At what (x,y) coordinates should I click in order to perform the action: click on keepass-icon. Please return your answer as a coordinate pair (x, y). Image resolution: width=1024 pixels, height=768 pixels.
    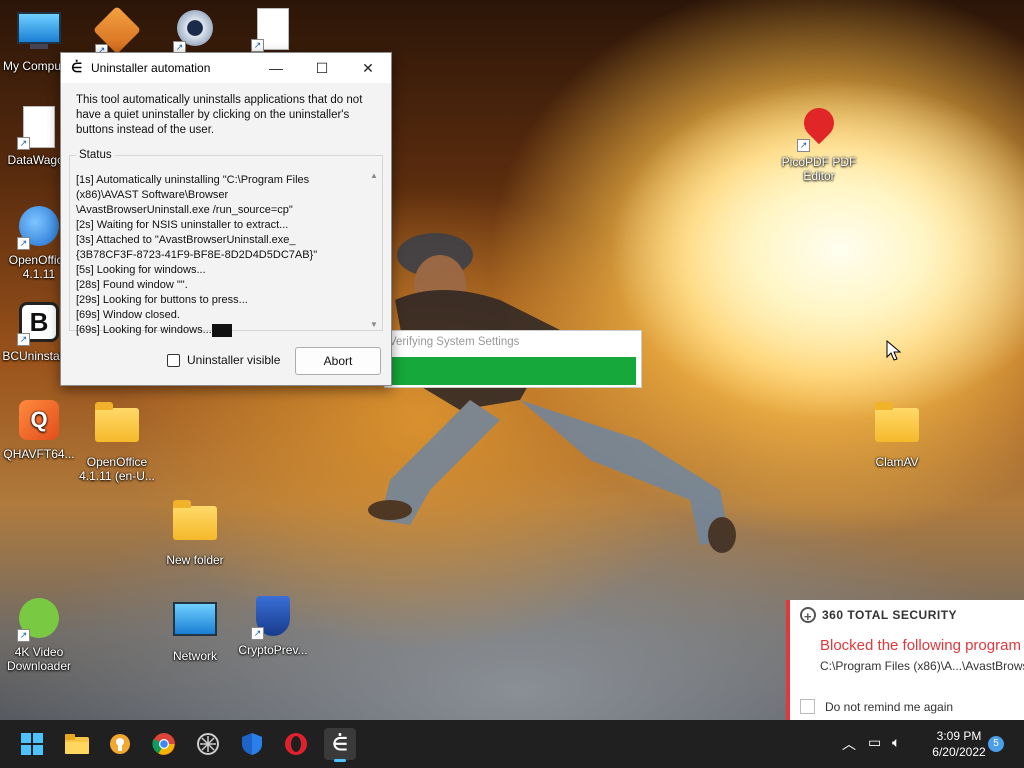
    Looking at the image, I should click on (120, 744).